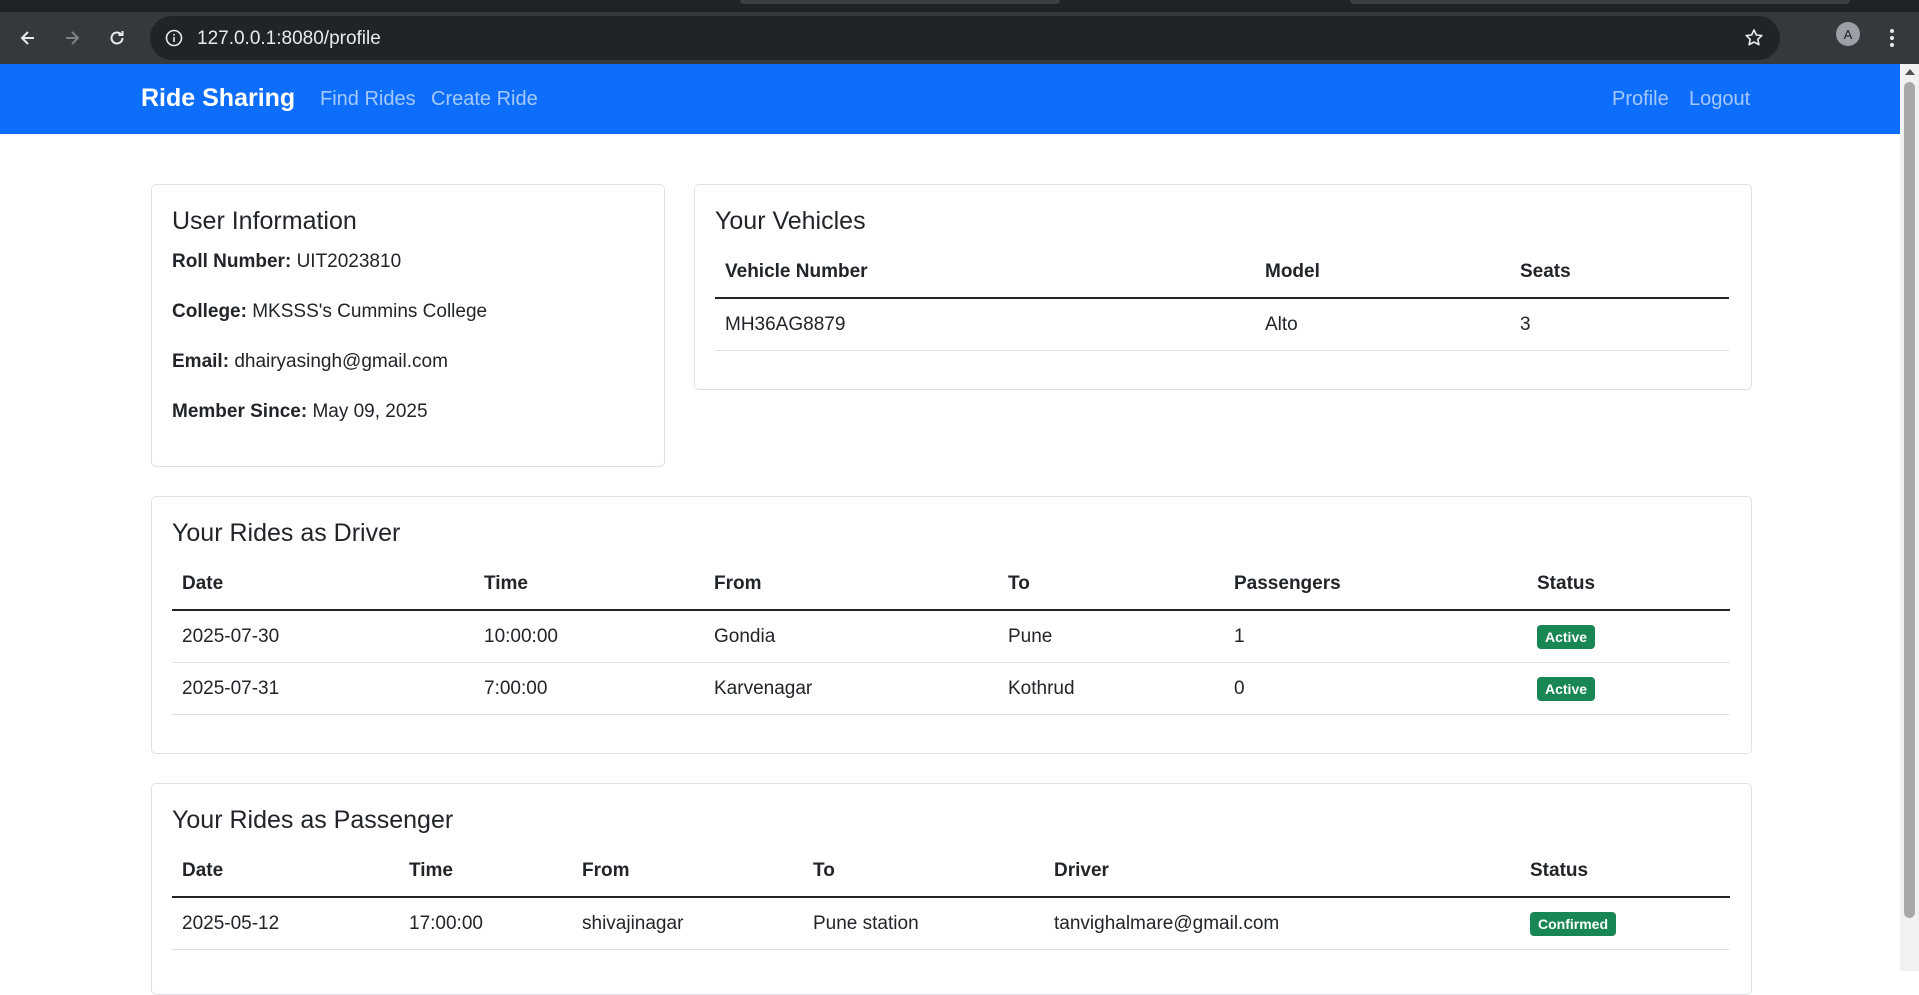  I want to click on nav-create-ride: Create Ride, so click(484, 99).